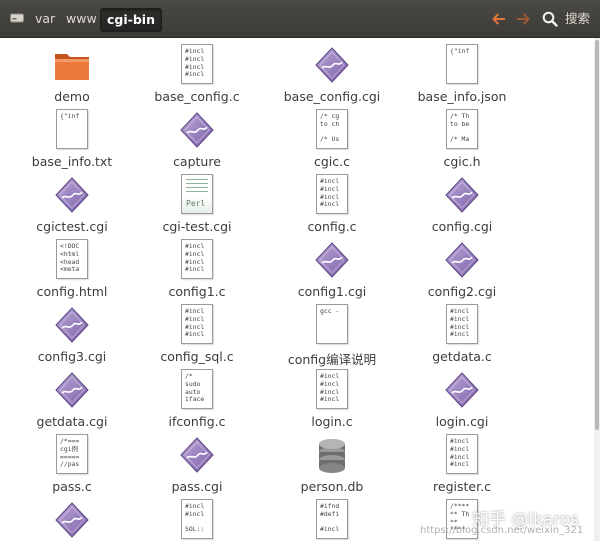 The image size is (600, 541). I want to click on file-item: pass.cgi, so click(197, 466).